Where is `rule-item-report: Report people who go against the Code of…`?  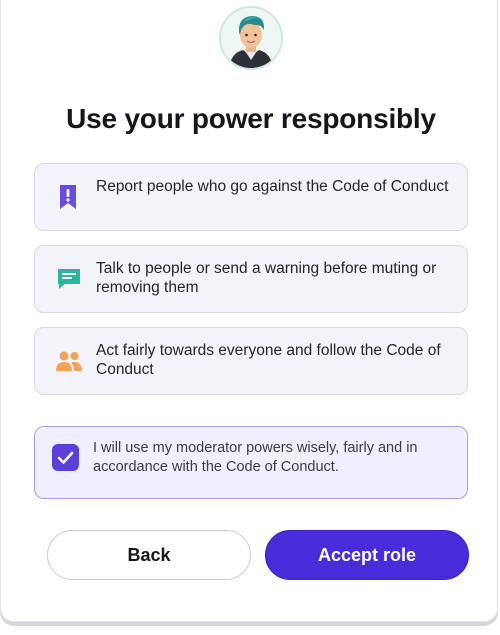
rule-item-report: Report people who go against the Code of… is located at coordinates (251, 197).